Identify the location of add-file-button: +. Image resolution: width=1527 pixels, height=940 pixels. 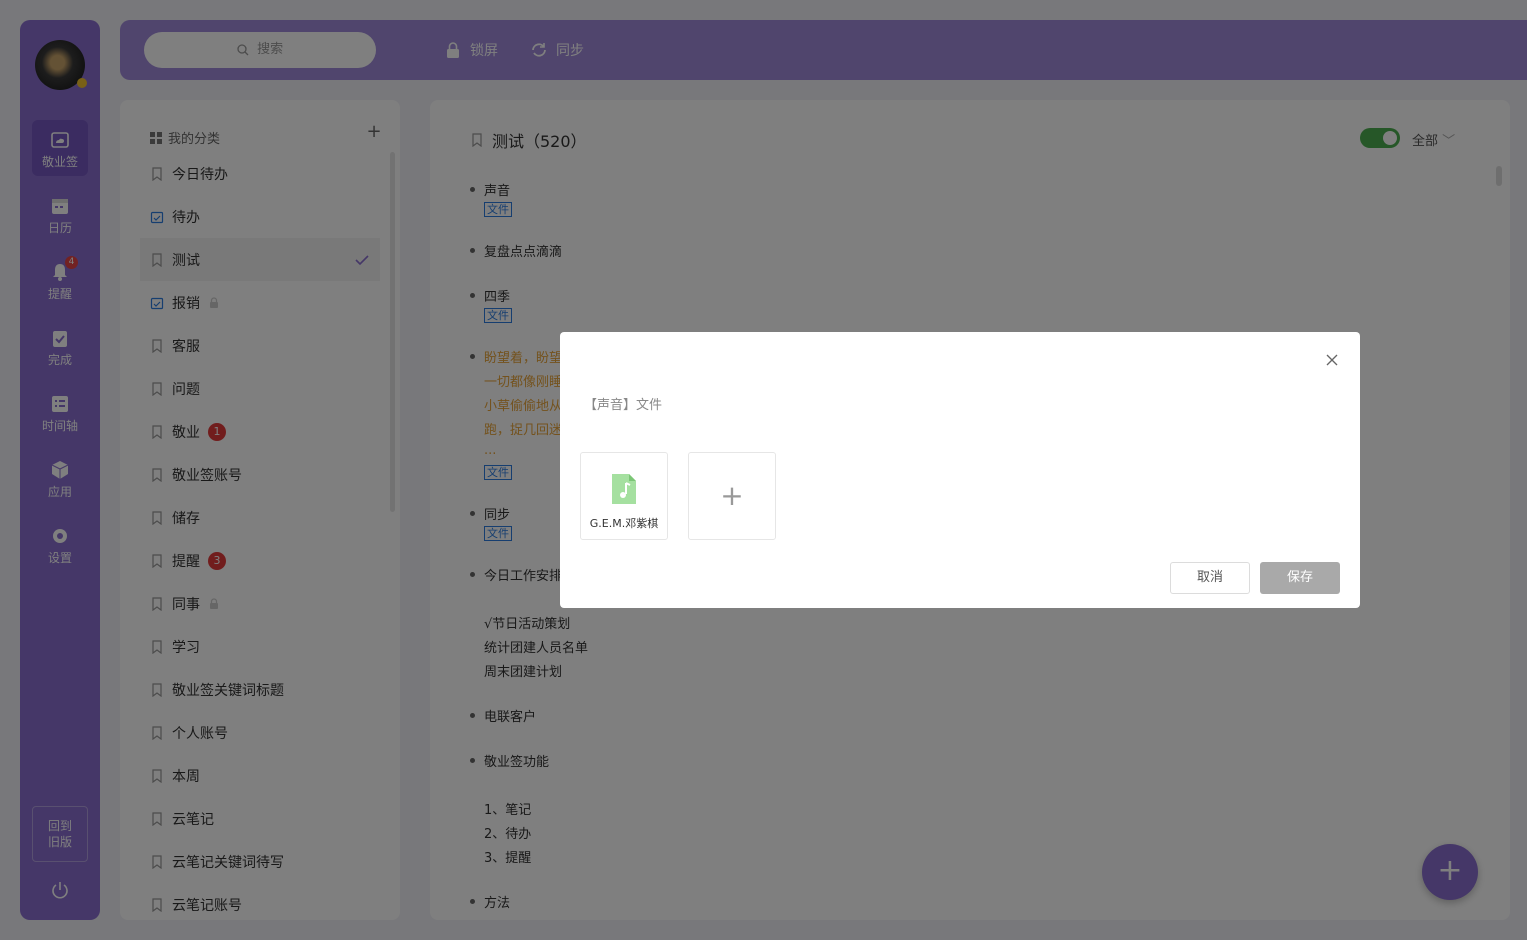
(732, 496).